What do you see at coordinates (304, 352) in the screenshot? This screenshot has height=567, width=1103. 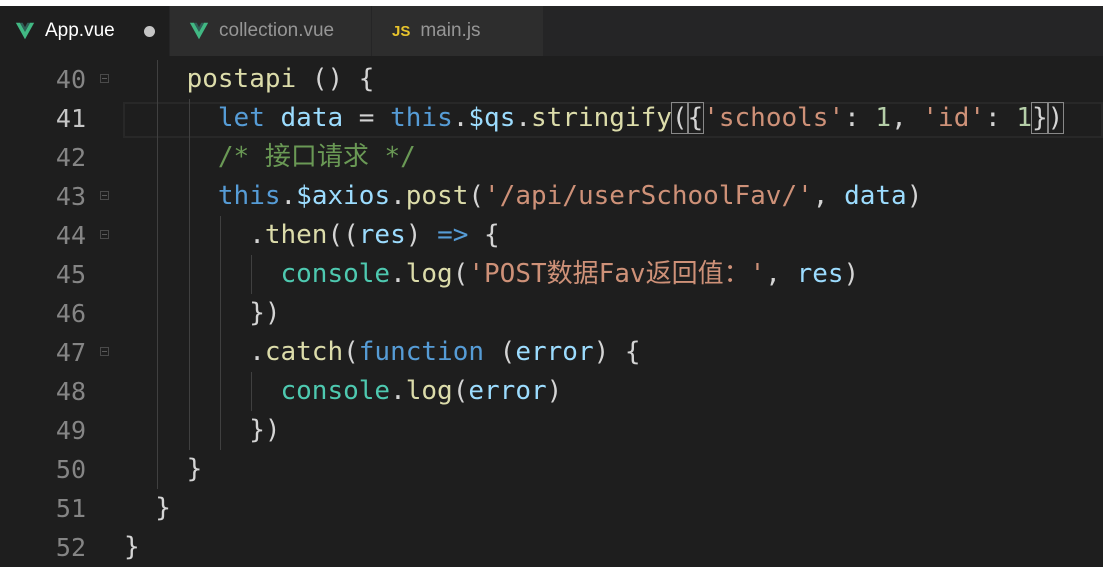 I see `code-token: catch` at bounding box center [304, 352].